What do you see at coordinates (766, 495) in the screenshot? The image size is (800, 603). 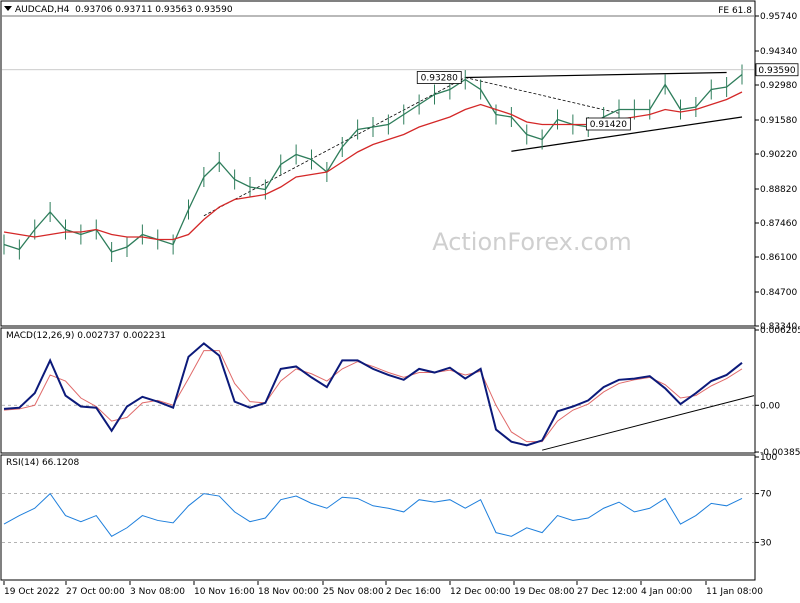 I see `rsi-y-tick-label: 70` at bounding box center [766, 495].